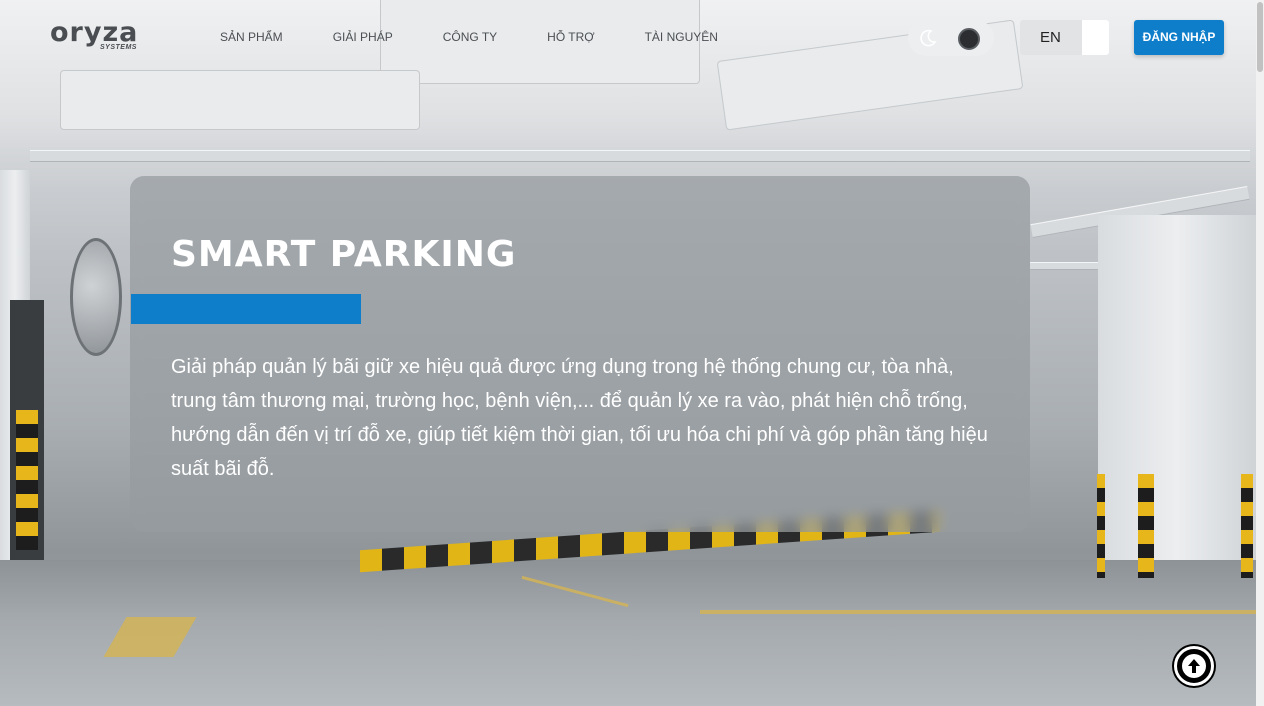 Image resolution: width=1264 pixels, height=706 pixels. I want to click on oryza-logo: oryza SYSTEMS, so click(96, 35).